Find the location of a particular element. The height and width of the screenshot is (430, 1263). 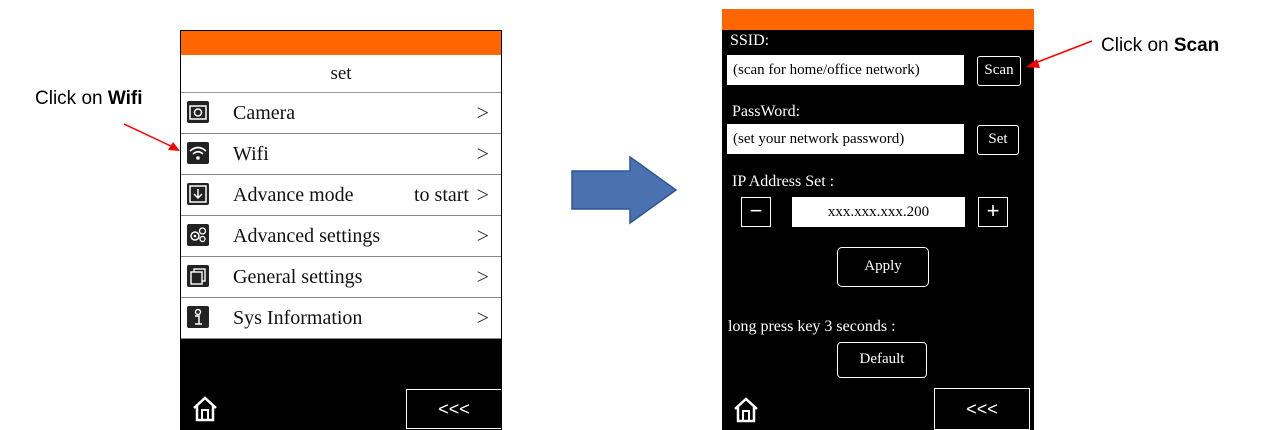

camera-icon is located at coordinates (198, 112).